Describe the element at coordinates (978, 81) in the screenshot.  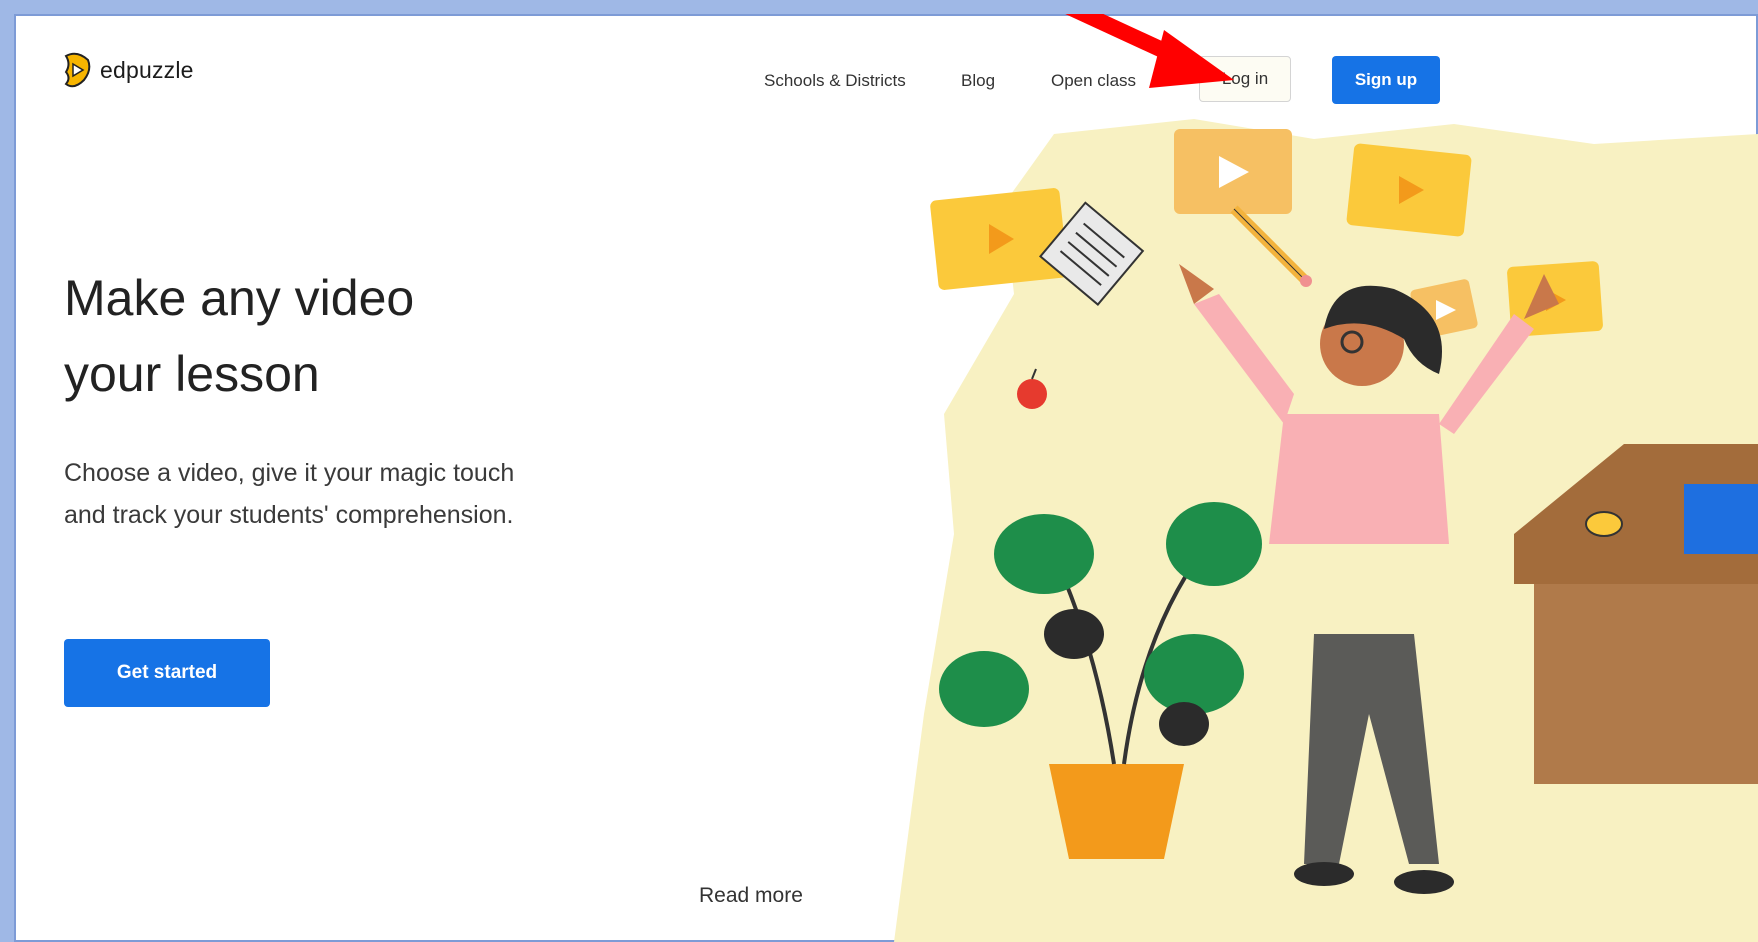
I see `nav-blog: Blog` at that location.